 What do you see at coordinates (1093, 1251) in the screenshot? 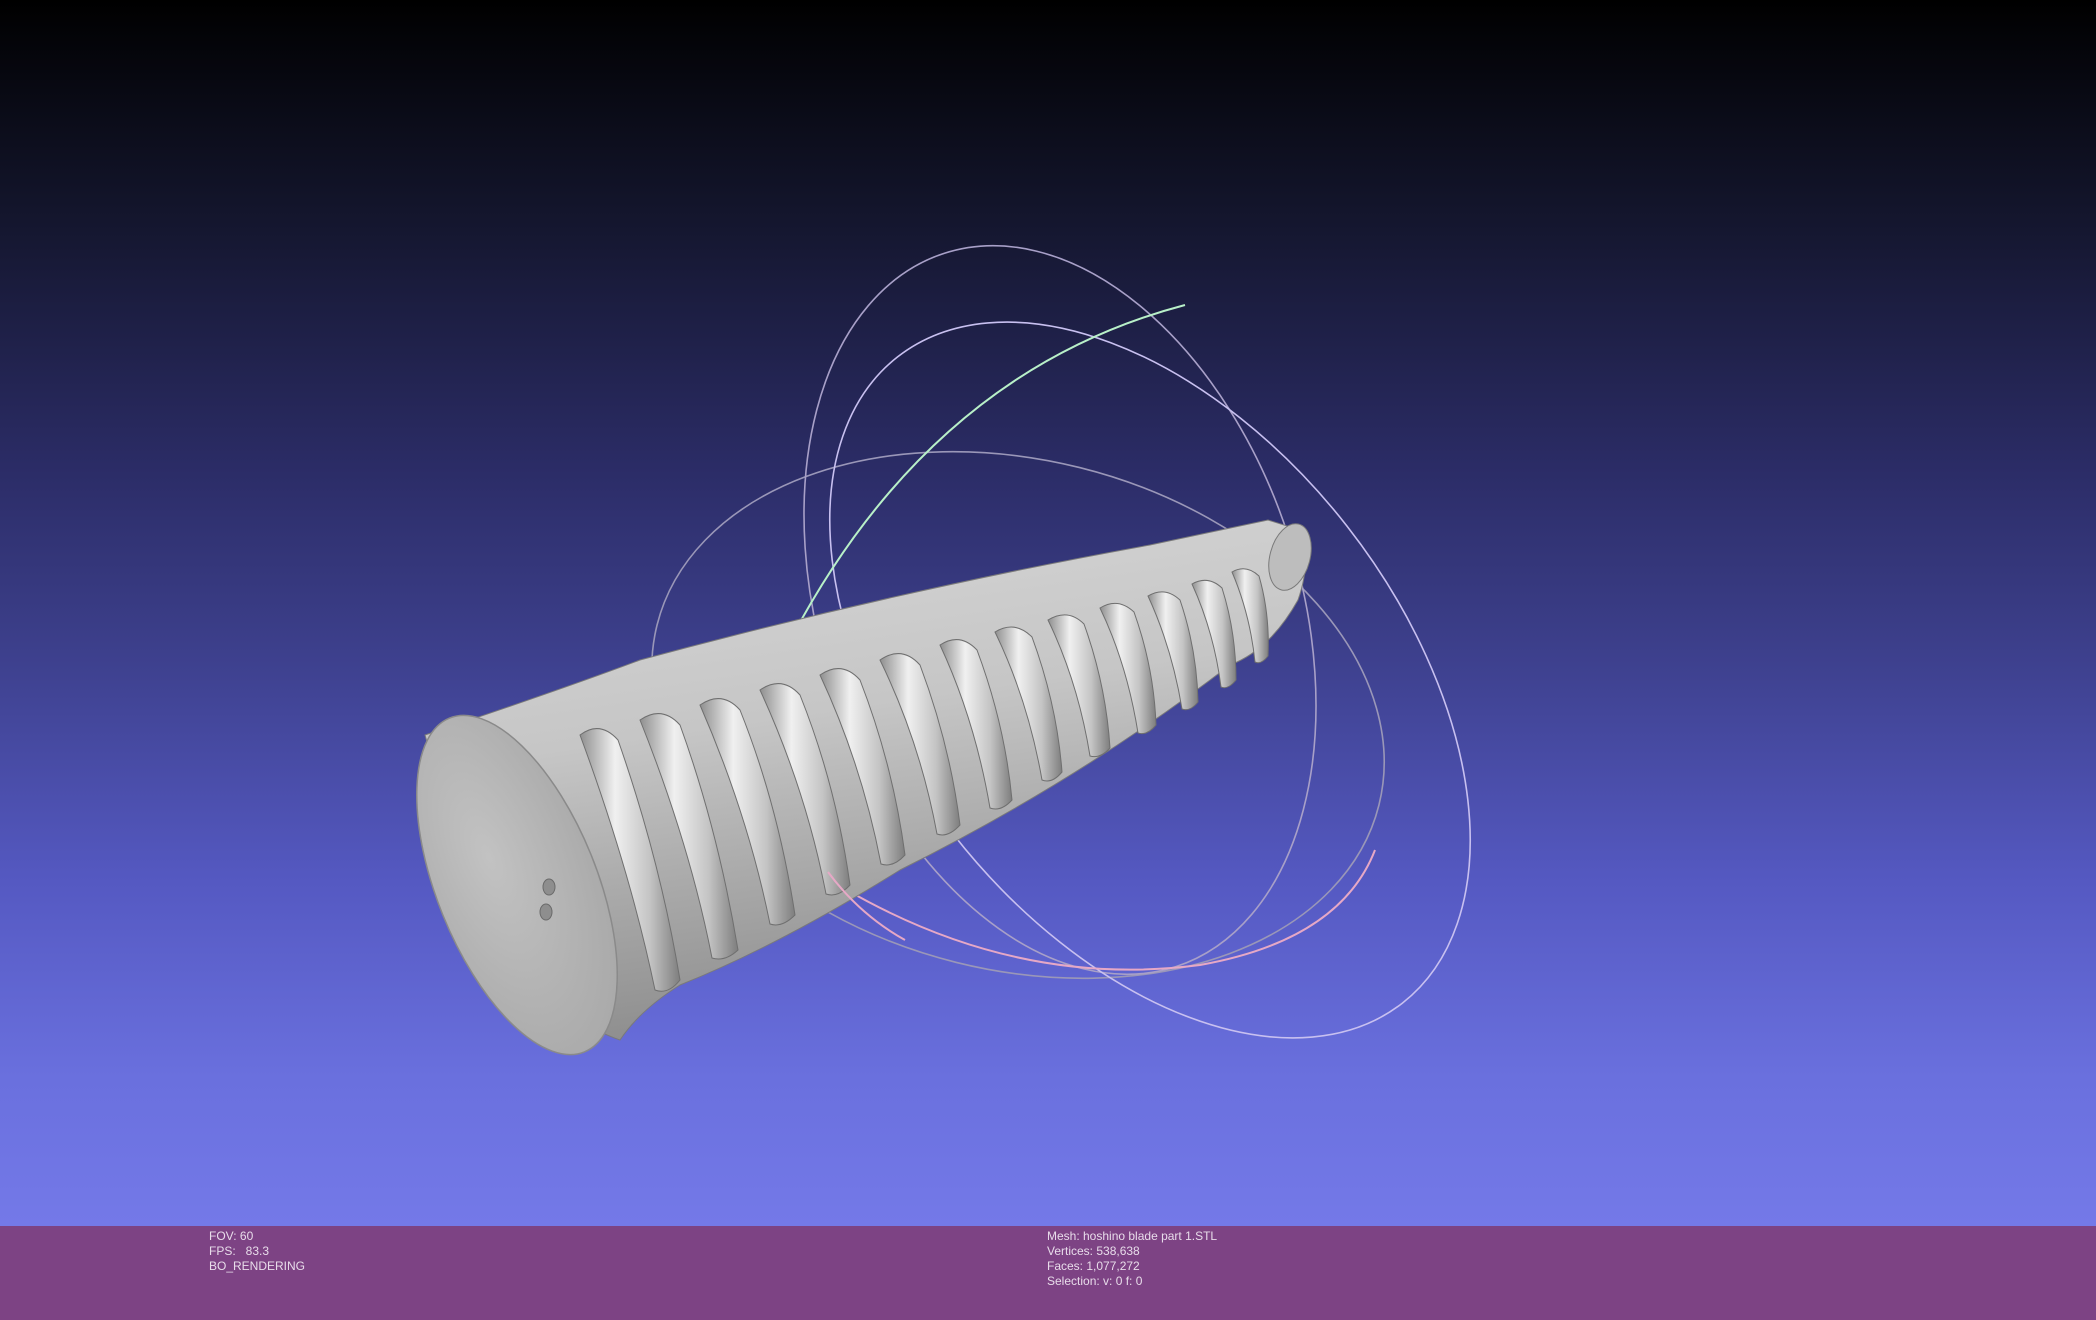
I see `vertices-label: Vertices: 538,638` at bounding box center [1093, 1251].